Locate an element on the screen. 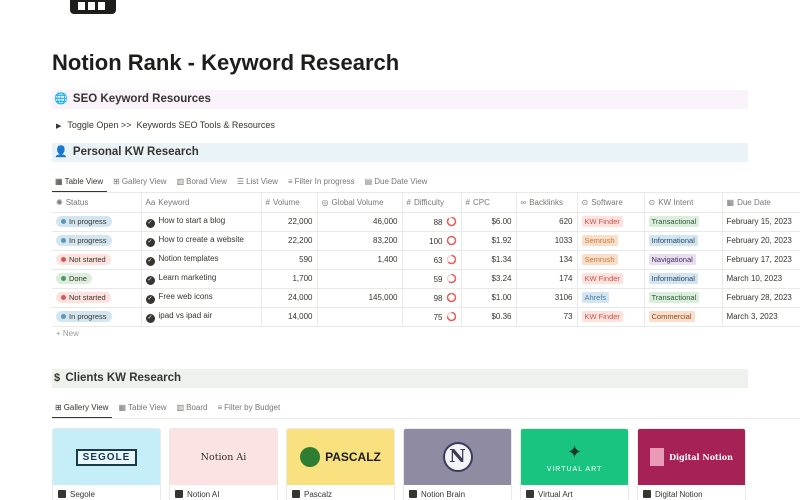  global-volume-cell: 46,000 is located at coordinates (360, 222).